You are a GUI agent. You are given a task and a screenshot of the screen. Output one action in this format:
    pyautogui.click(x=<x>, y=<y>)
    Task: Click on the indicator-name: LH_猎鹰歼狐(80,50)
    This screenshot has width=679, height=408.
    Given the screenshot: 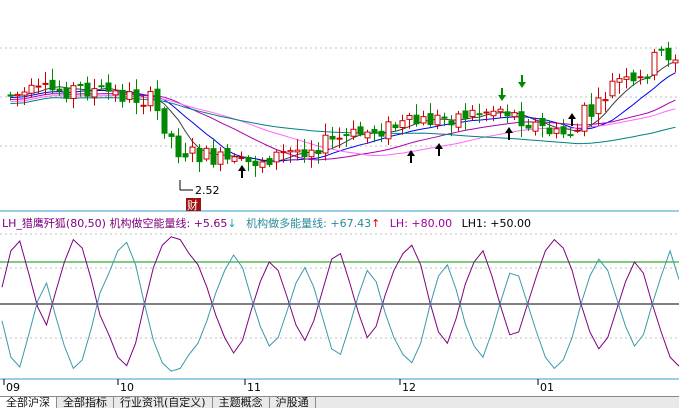 What is the action you would take?
    pyautogui.click(x=54, y=223)
    